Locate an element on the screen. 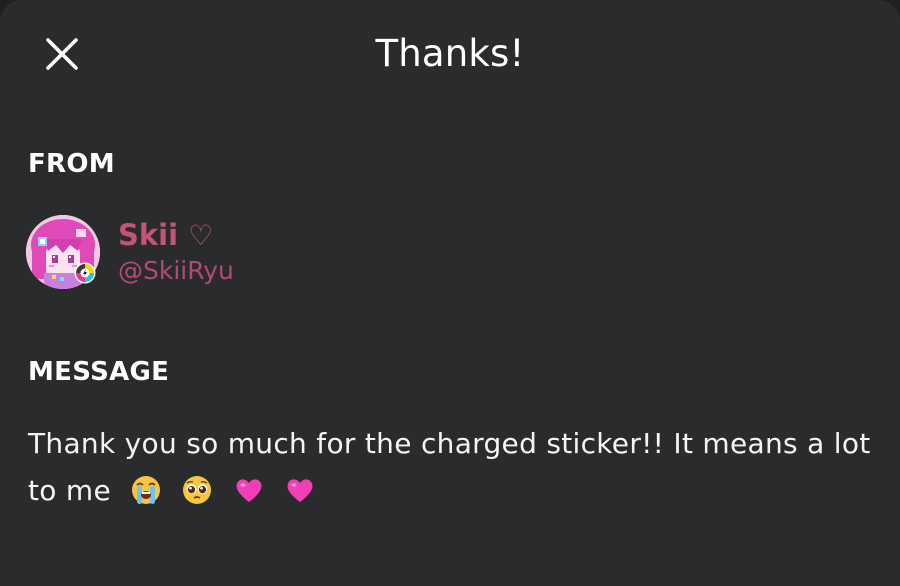  sender-text: Skii ♡ @SkiiRyu is located at coordinates (176, 252).